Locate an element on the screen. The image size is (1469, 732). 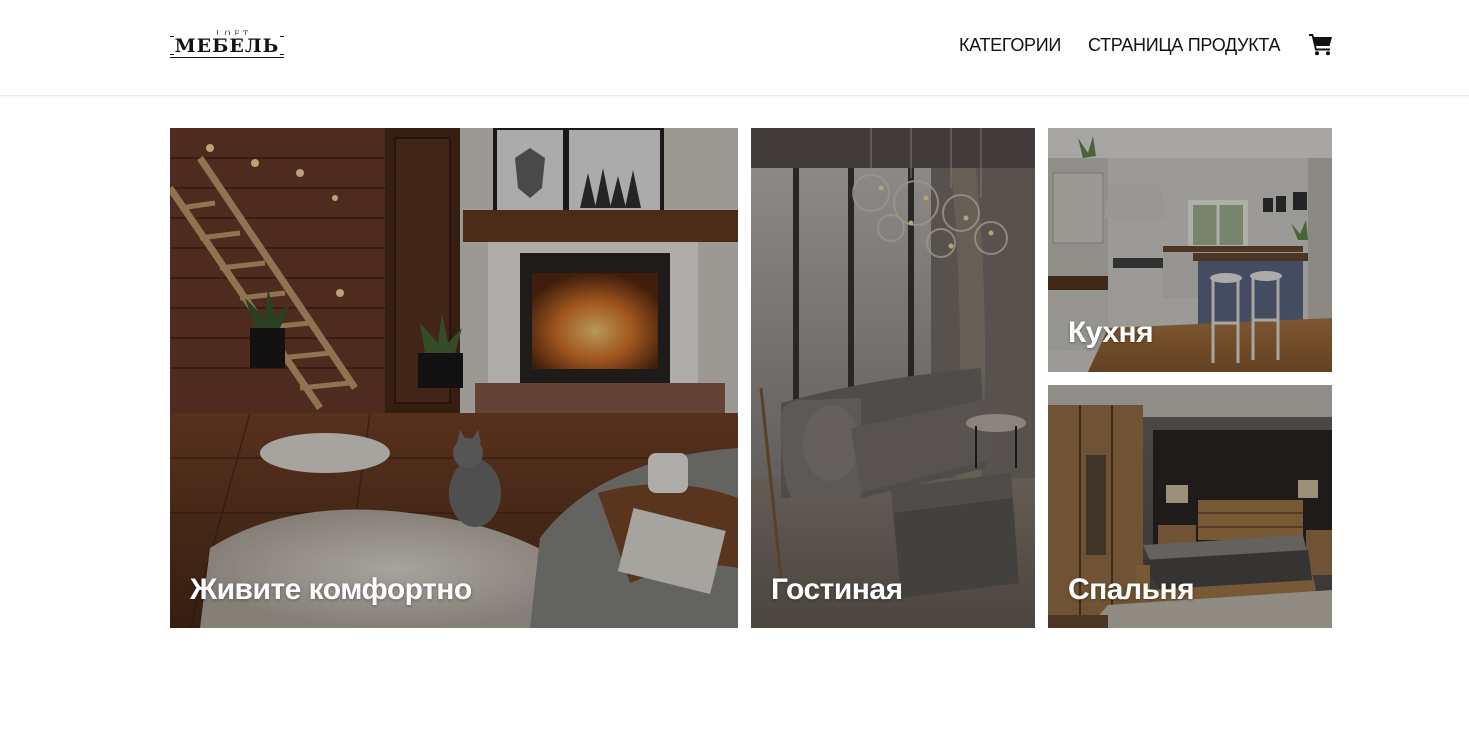
shopping-cart-icon is located at coordinates (1321, 44).